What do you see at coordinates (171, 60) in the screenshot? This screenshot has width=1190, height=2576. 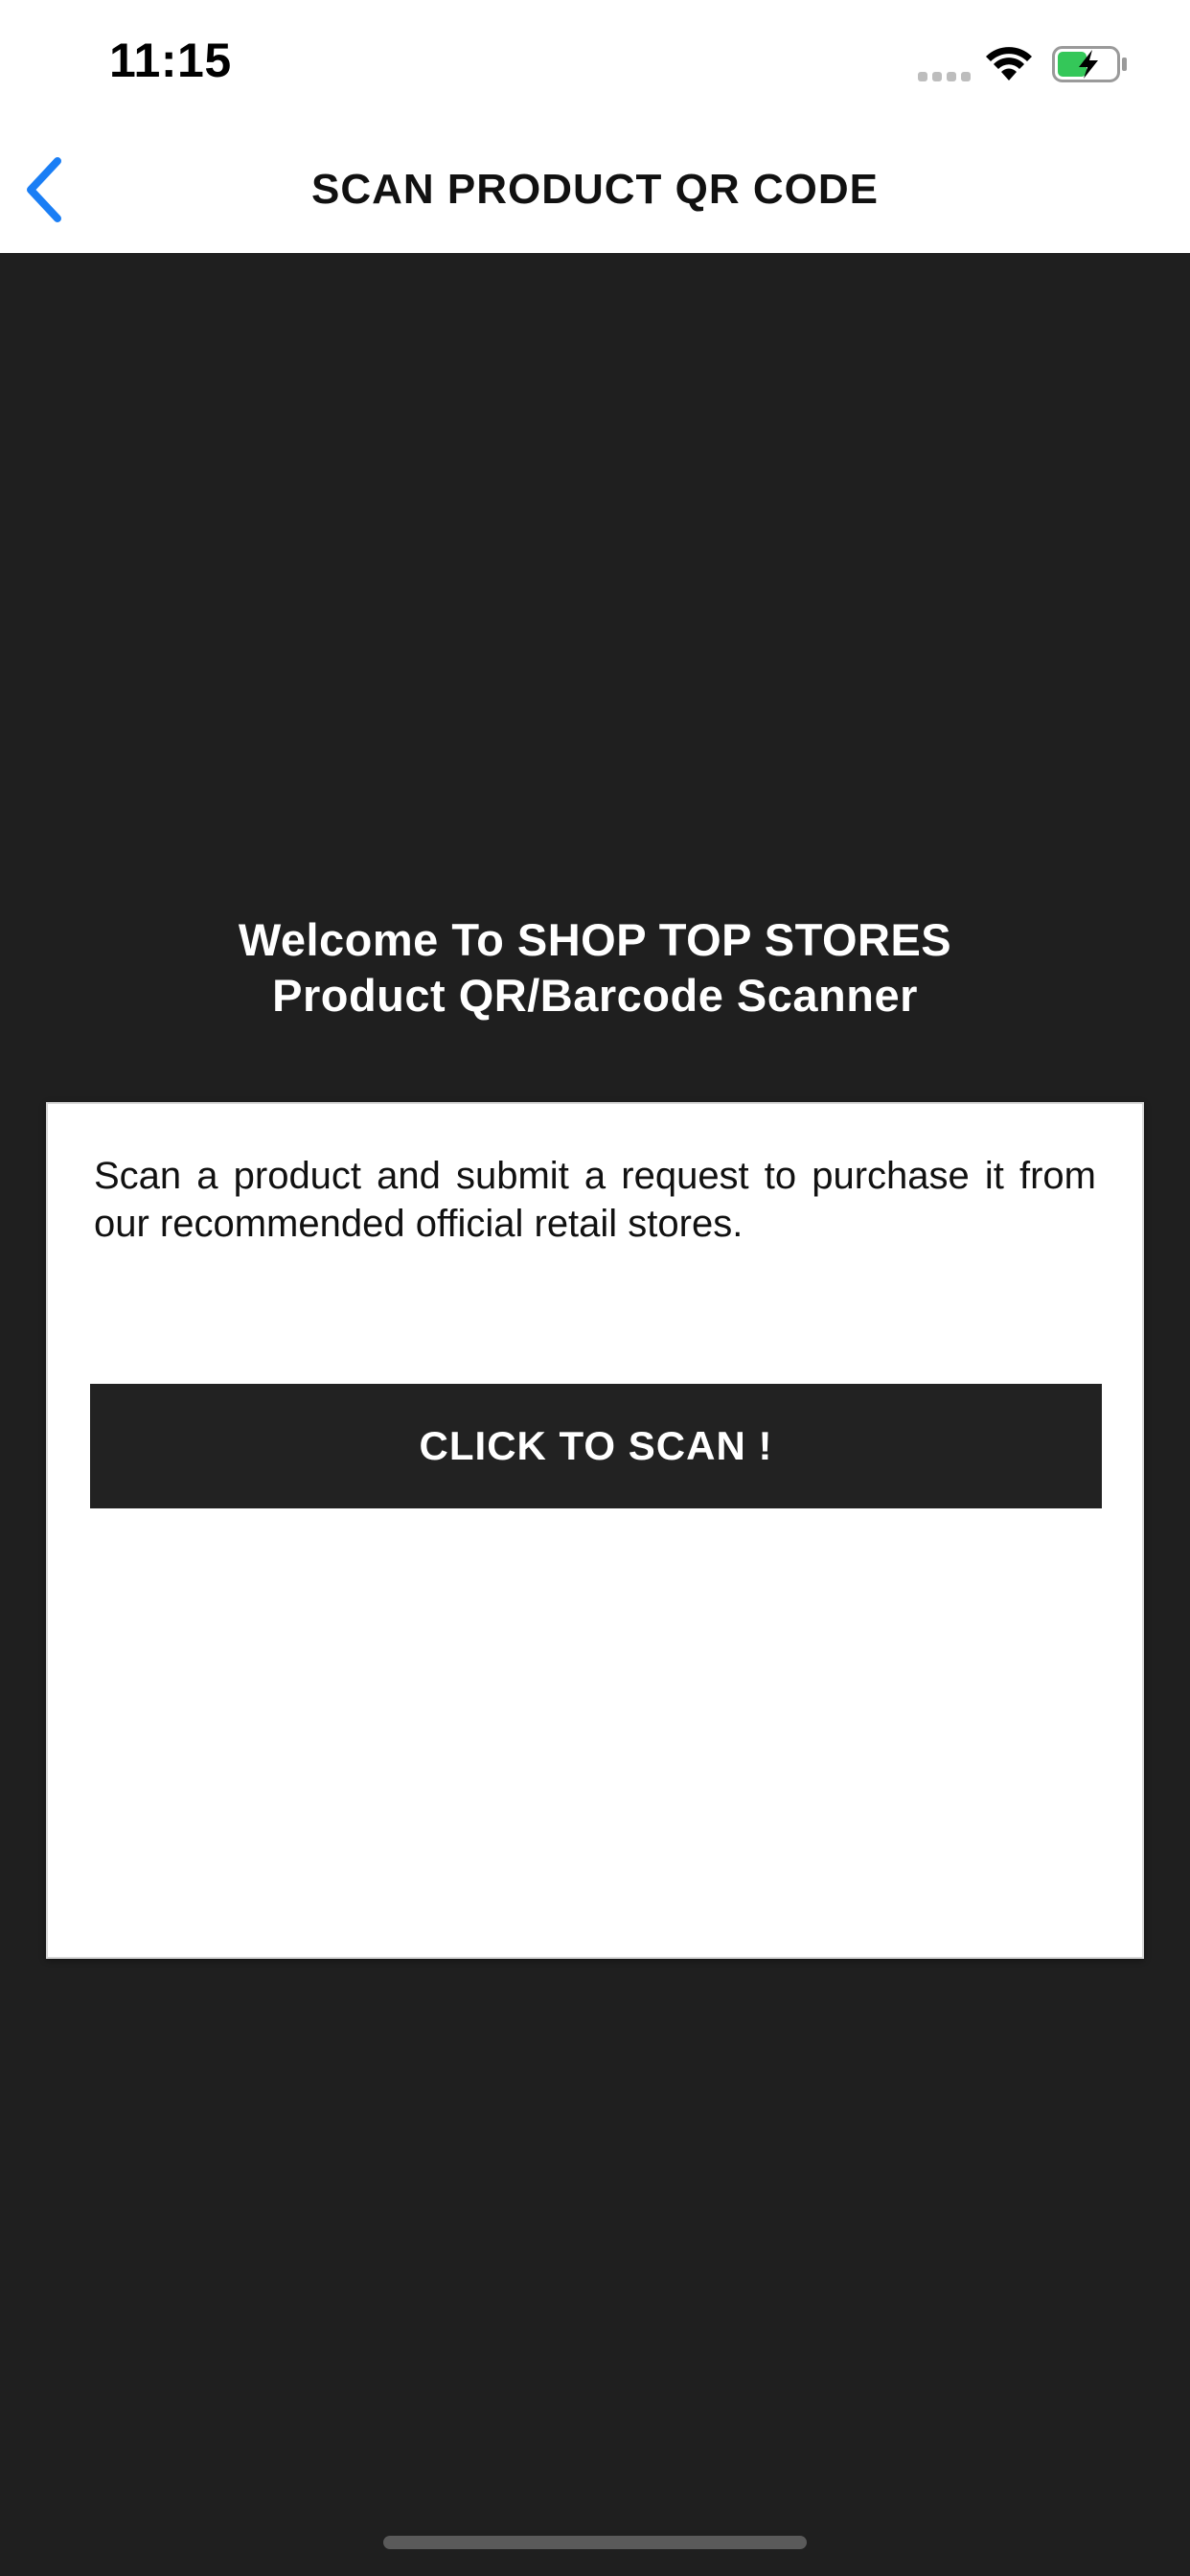 I see `status-time: 11:15` at bounding box center [171, 60].